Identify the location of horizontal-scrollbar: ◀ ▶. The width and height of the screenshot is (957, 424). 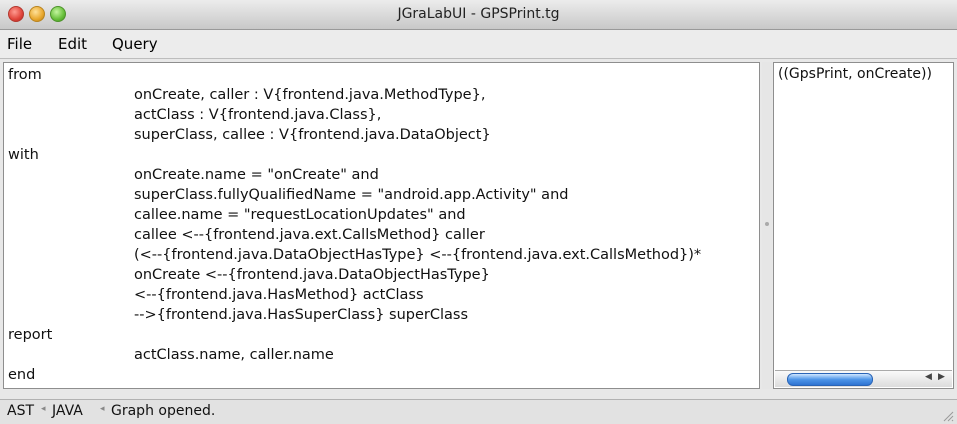
(863, 378).